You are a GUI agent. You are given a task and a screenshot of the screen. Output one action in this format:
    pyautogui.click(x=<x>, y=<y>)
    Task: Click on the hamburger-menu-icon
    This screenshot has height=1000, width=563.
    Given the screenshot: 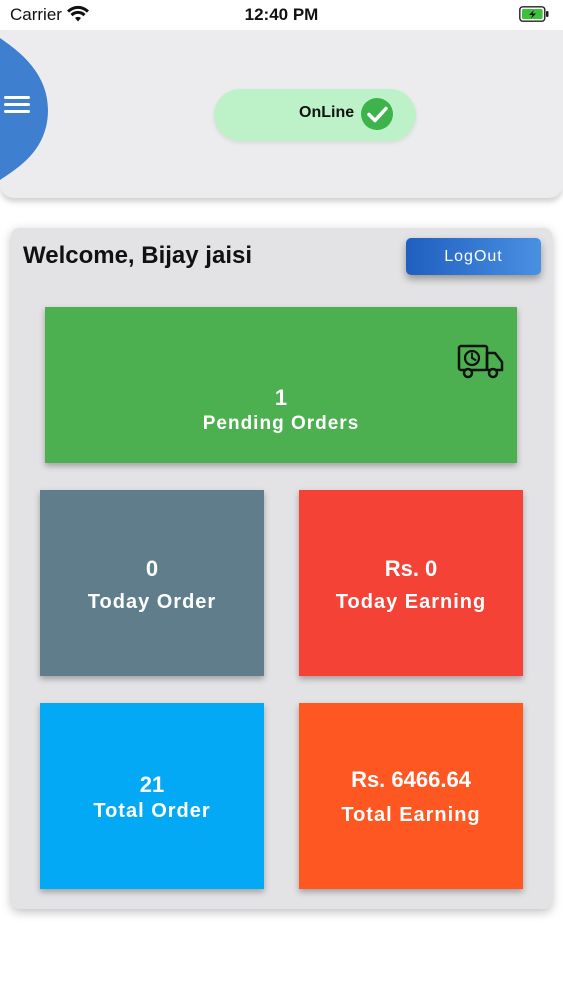 What is the action you would take?
    pyautogui.click(x=18, y=108)
    